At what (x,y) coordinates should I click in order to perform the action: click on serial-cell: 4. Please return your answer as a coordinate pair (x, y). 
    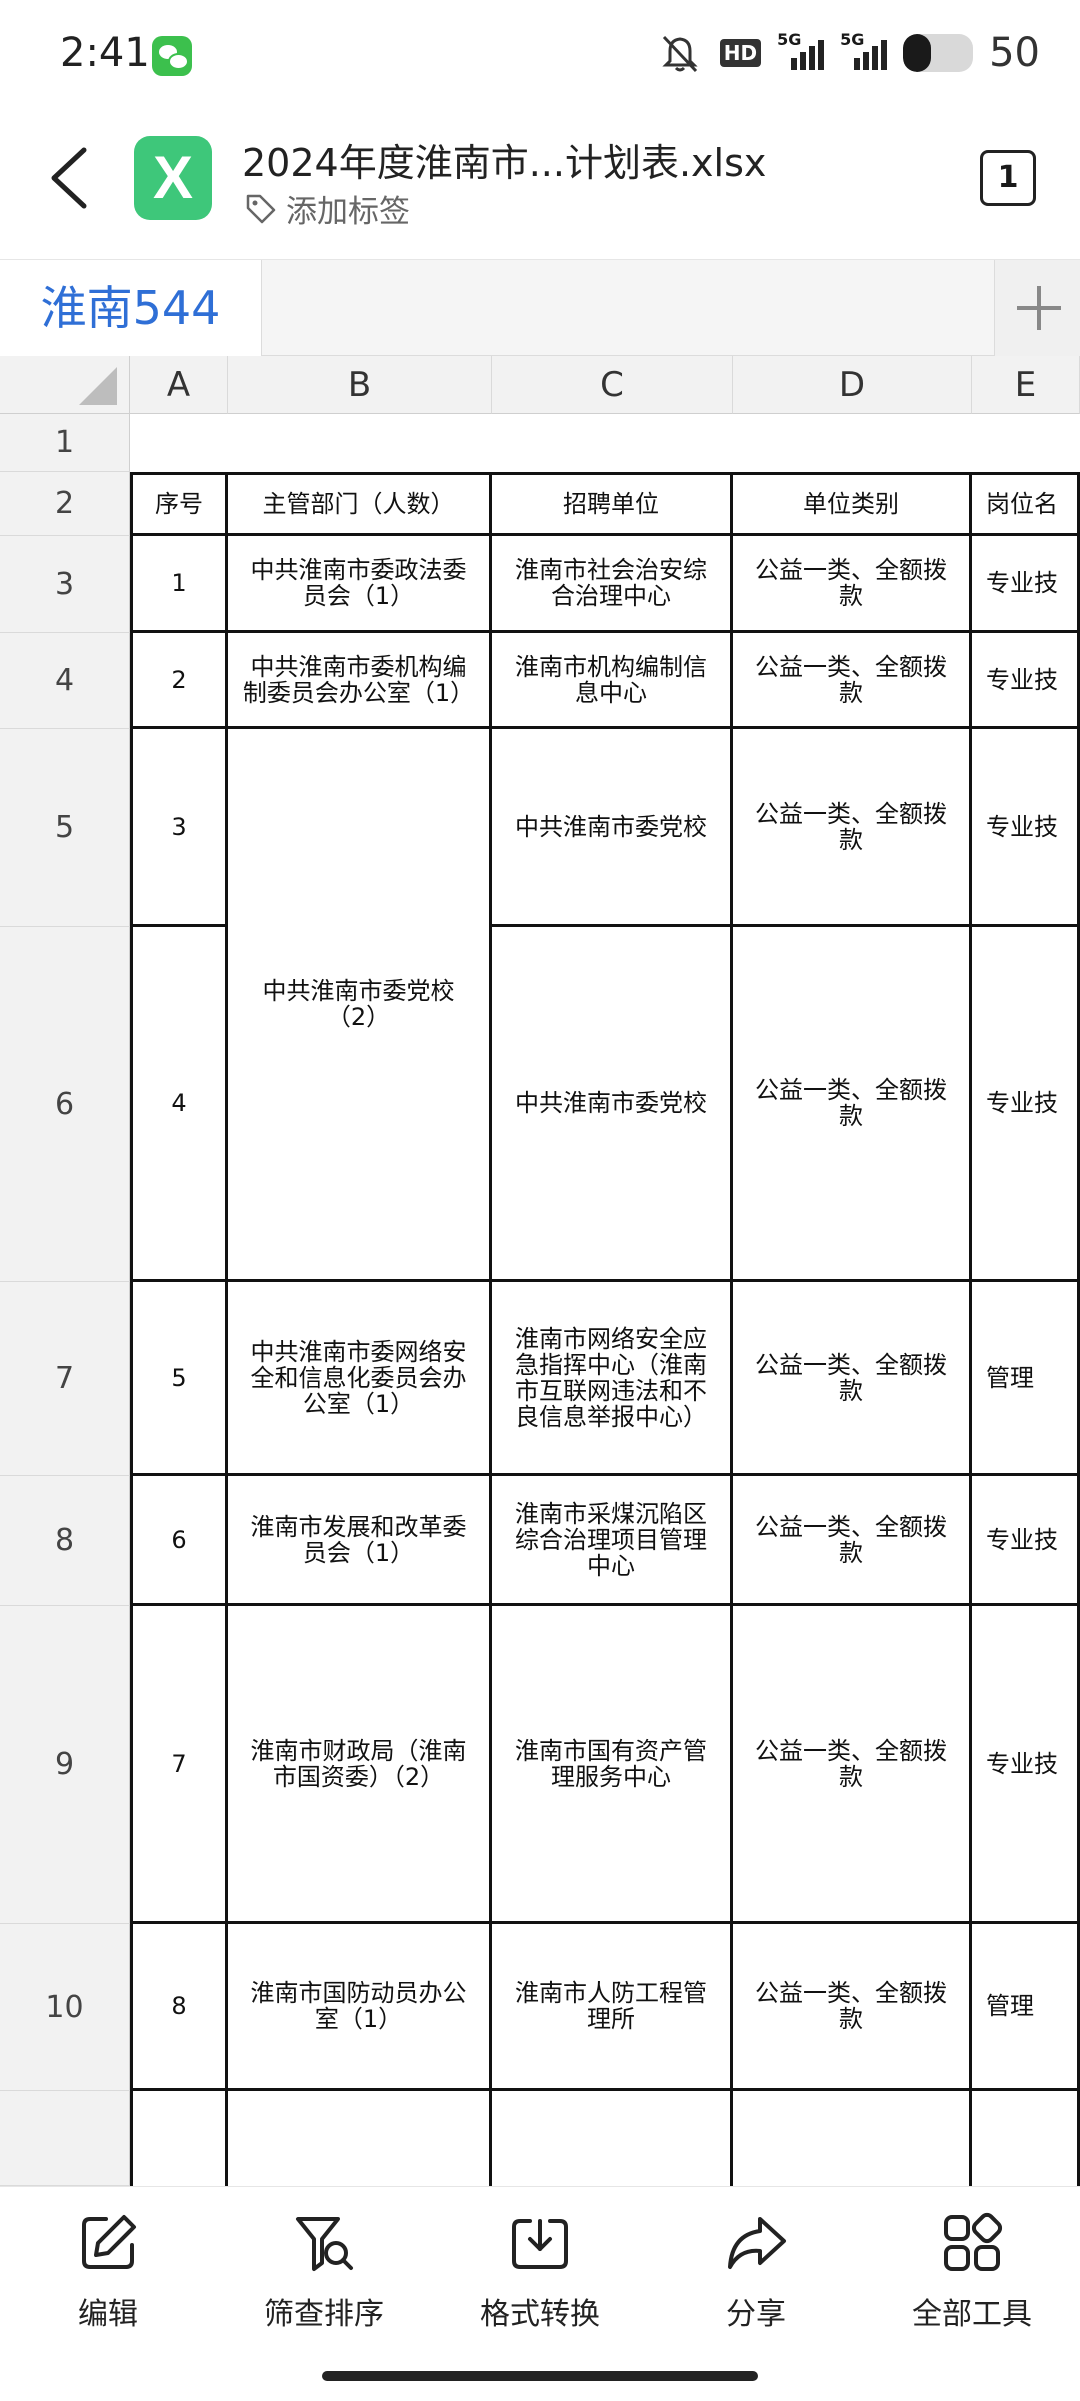
    Looking at the image, I should click on (179, 1104).